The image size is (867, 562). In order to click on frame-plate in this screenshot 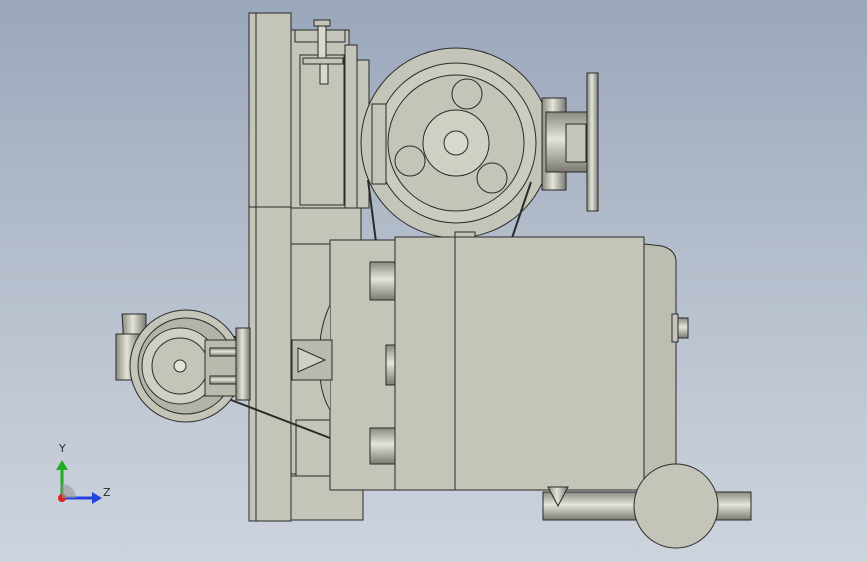, I will do `click(270, 267)`.